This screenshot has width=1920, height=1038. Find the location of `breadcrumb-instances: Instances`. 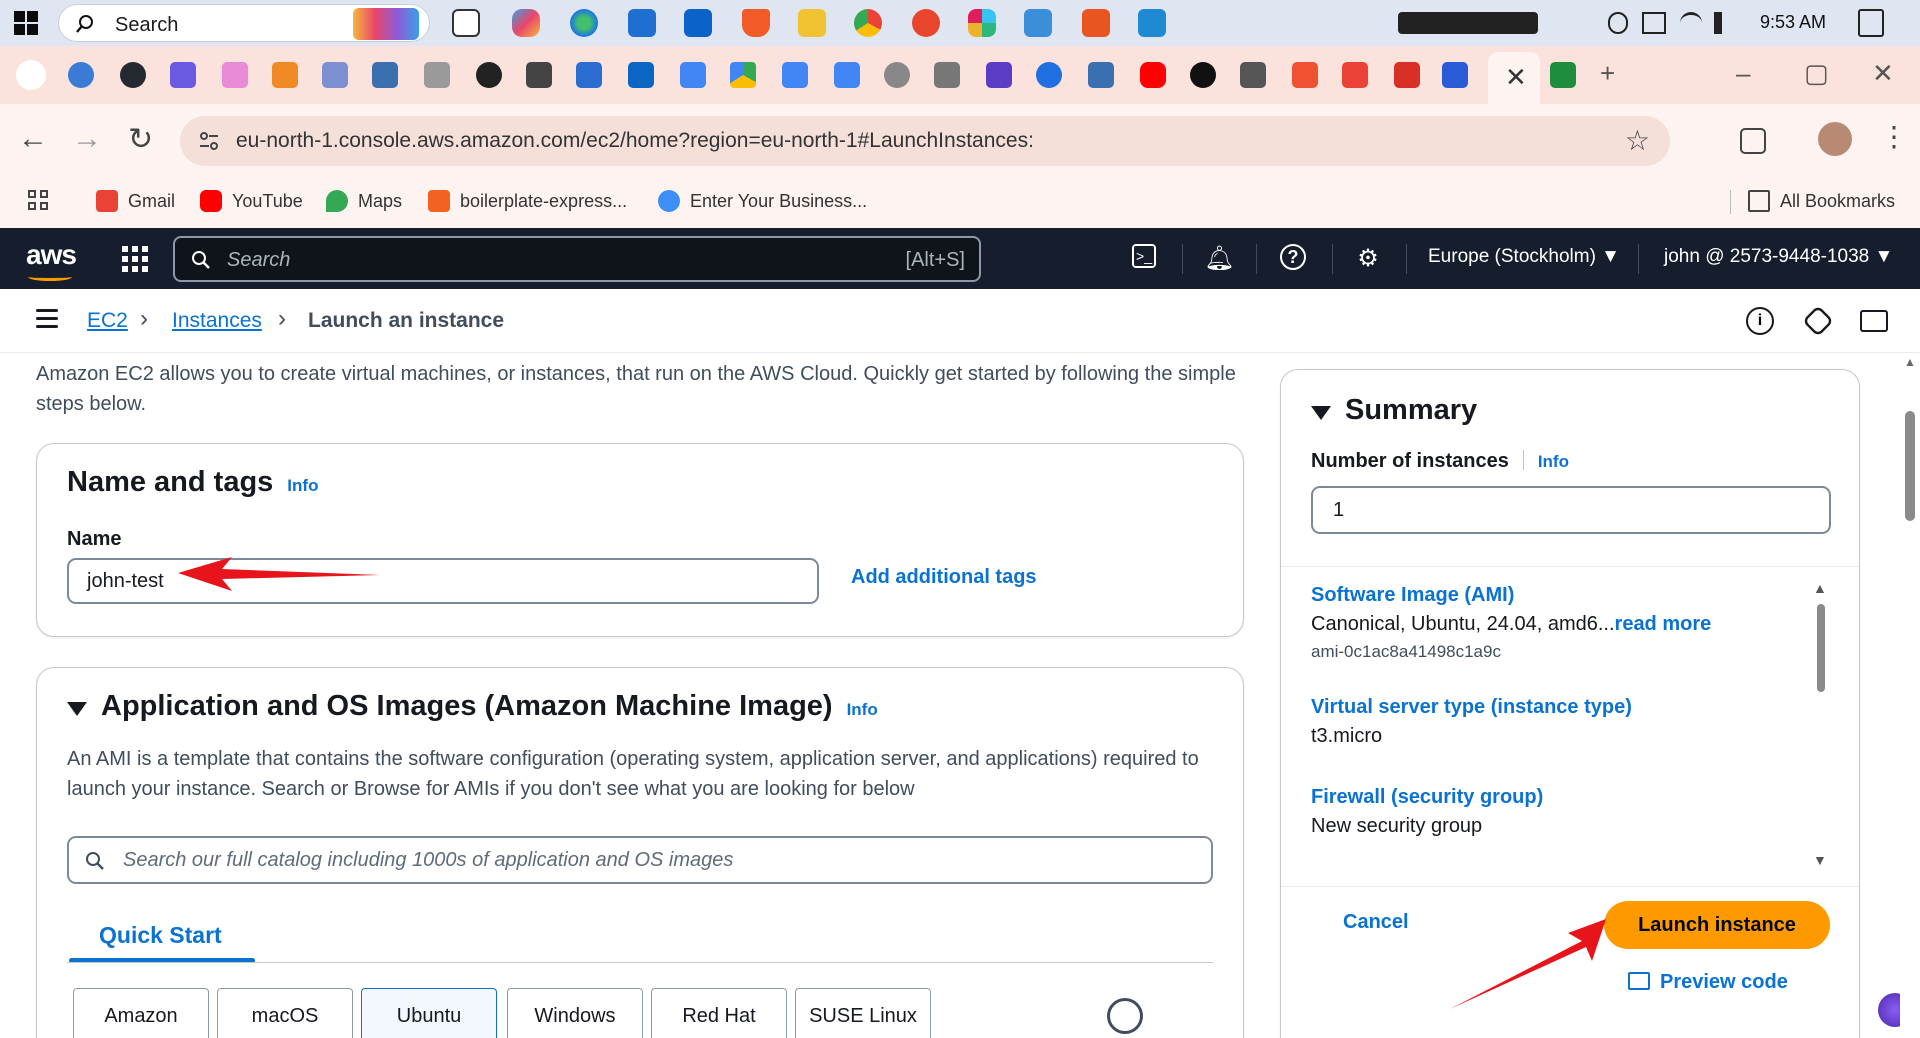

breadcrumb-instances: Instances is located at coordinates (217, 321).